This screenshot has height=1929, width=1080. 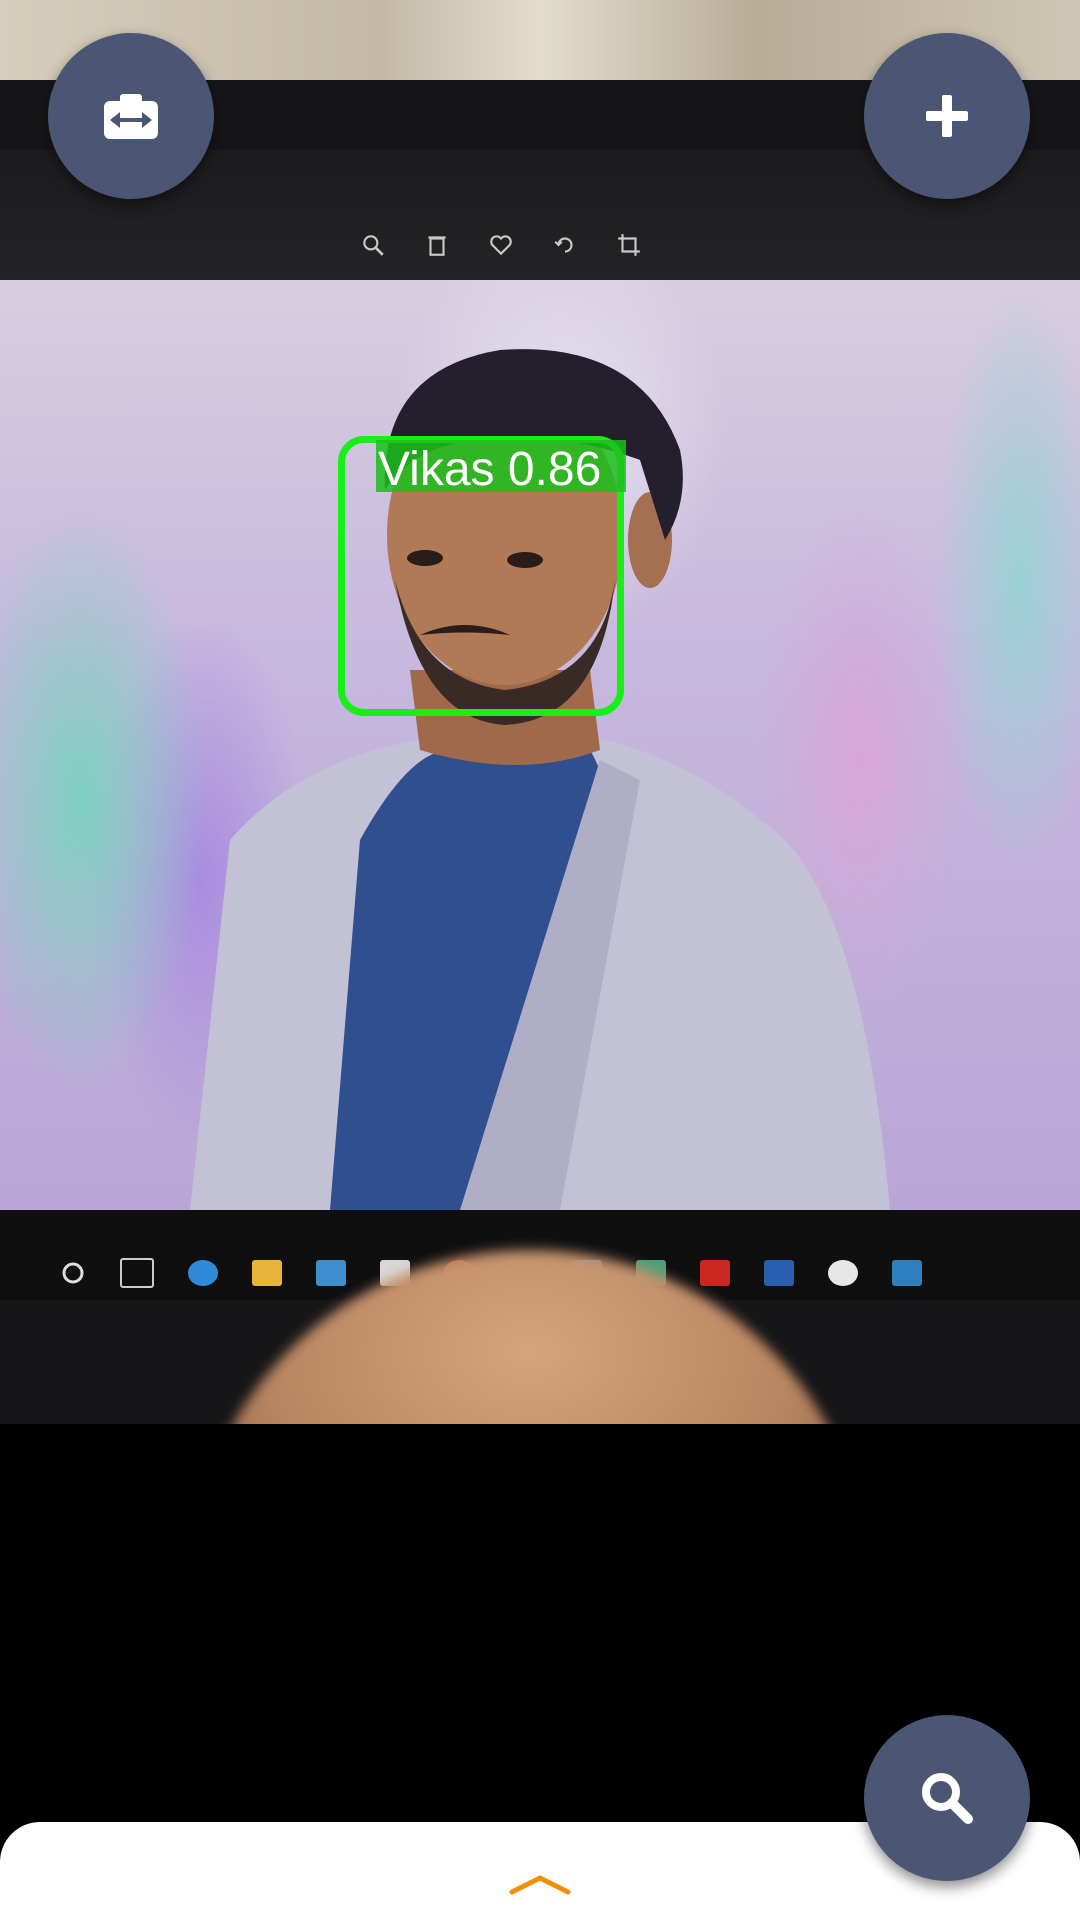 I want to click on chevron-up-icon, so click(x=540, y=1884).